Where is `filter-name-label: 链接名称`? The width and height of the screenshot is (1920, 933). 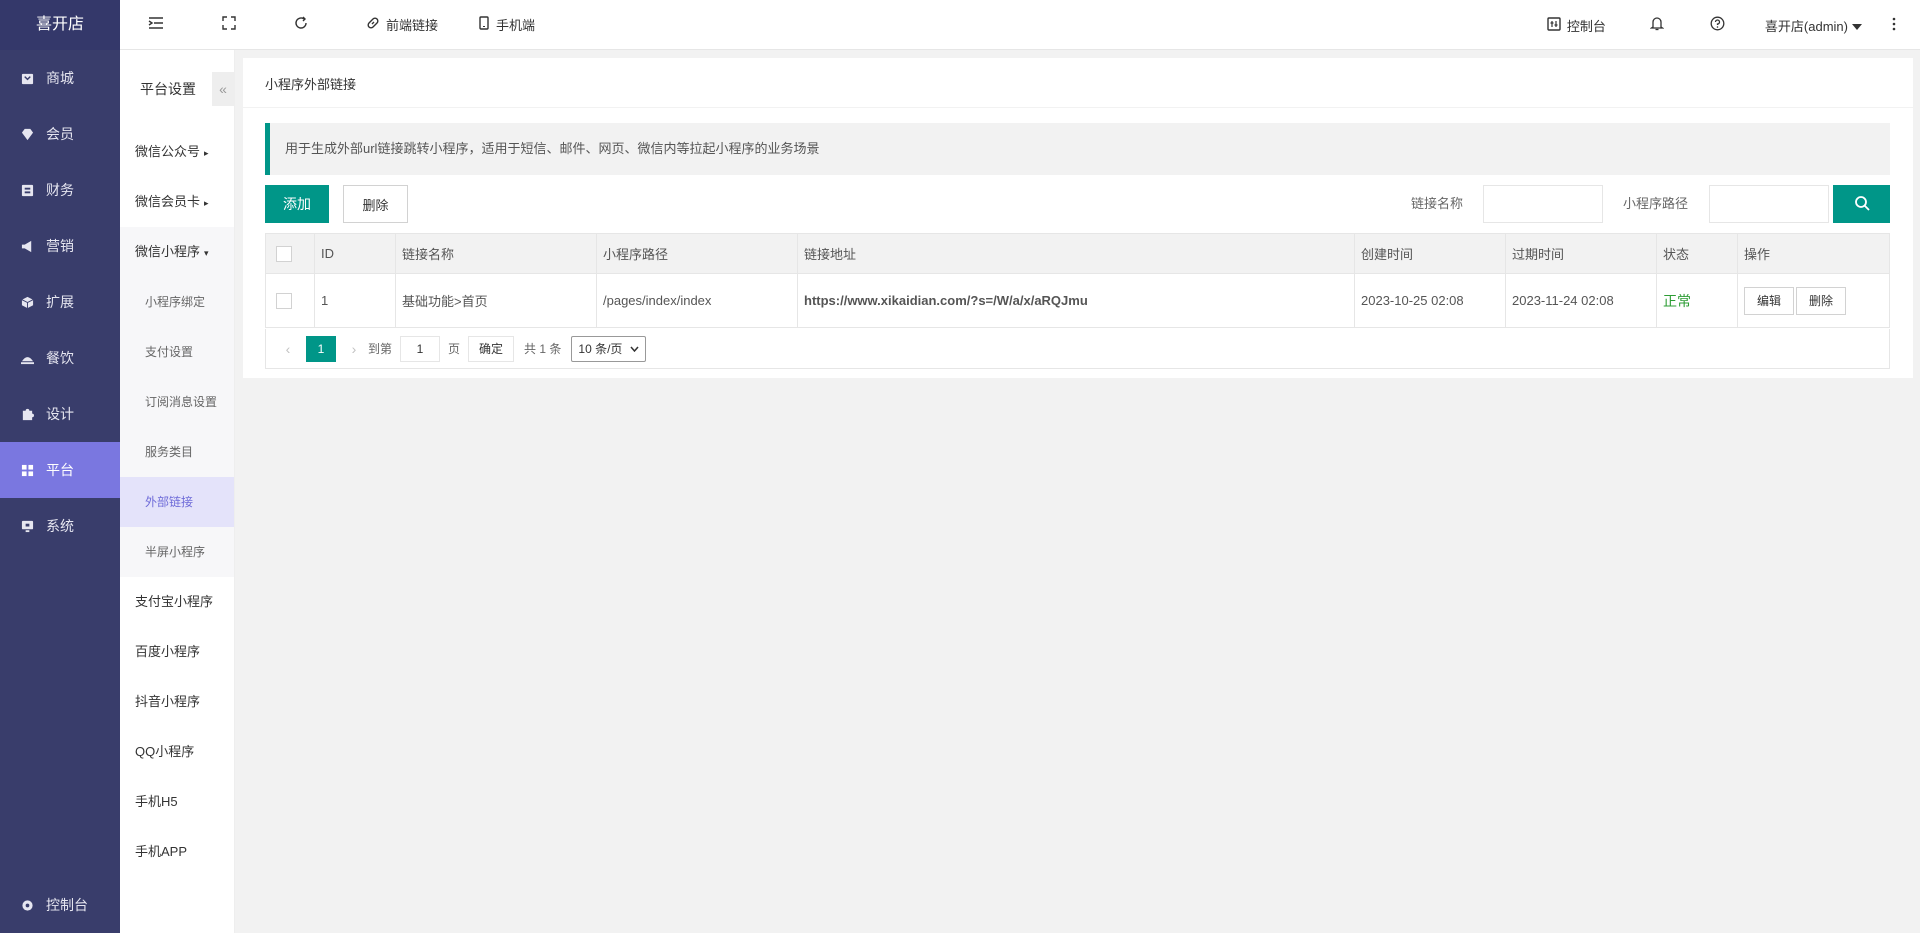 filter-name-label: 链接名称 is located at coordinates (1437, 203).